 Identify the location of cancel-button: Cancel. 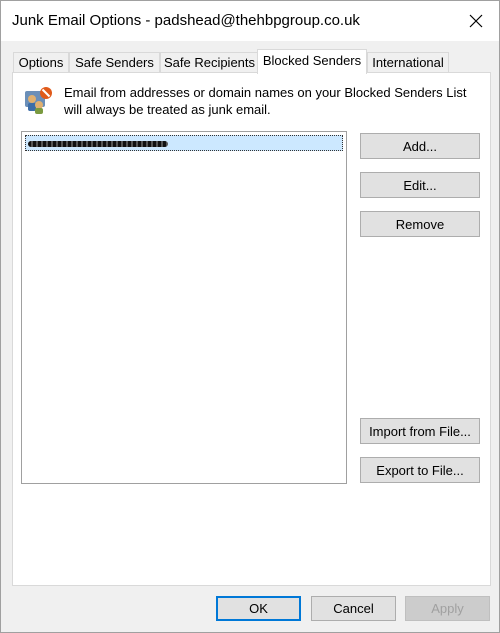
(353, 608).